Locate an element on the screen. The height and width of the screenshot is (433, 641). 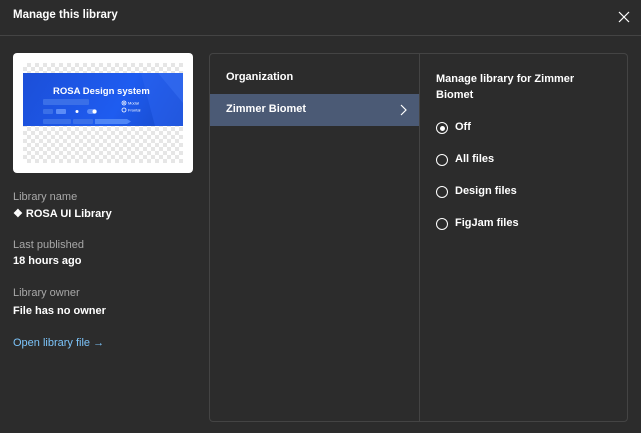
close-button is located at coordinates (624, 17).